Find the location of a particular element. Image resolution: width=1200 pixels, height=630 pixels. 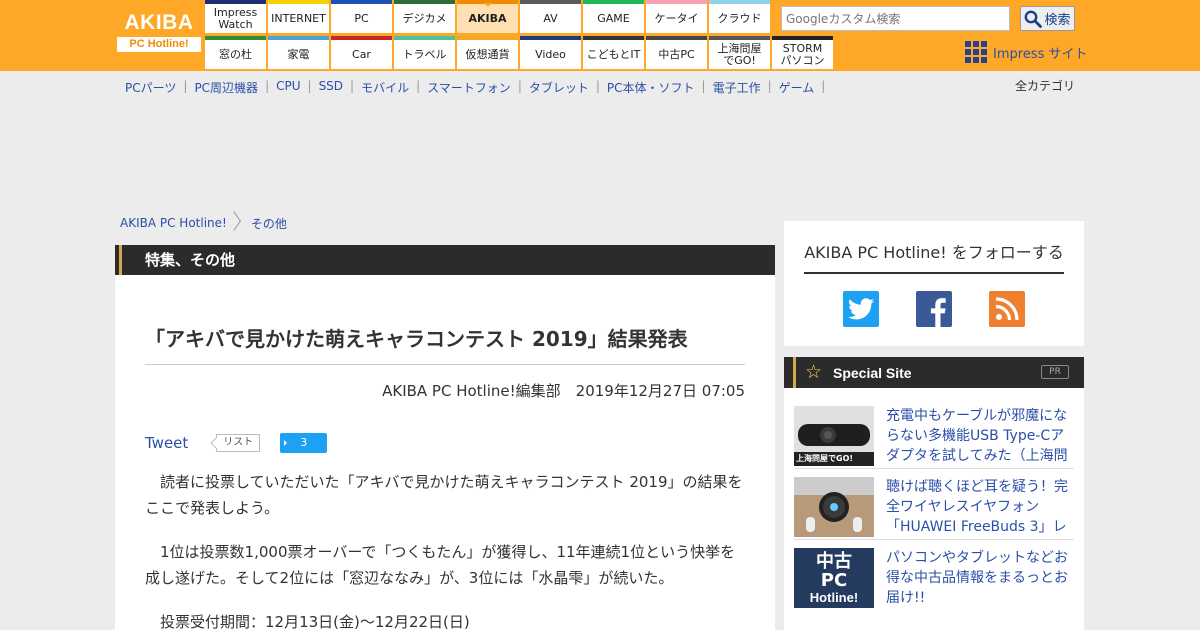

tweet-button: Tweet is located at coordinates (166, 443).